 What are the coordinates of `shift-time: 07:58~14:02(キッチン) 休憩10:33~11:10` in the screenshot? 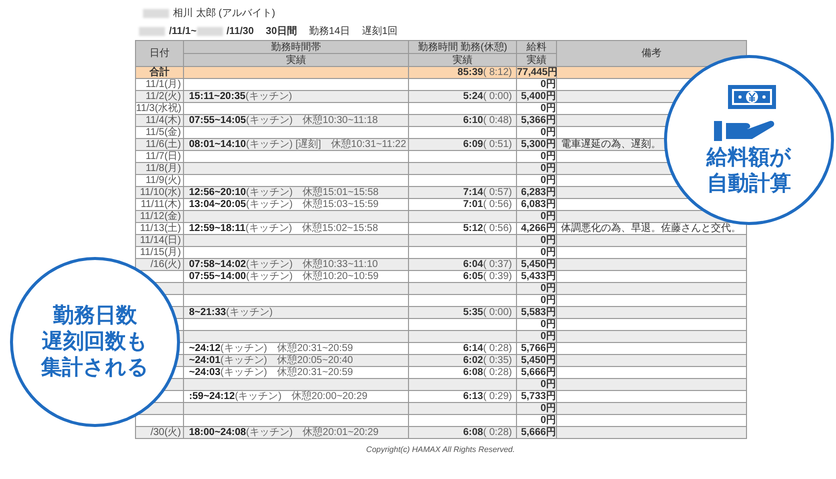 It's located at (283, 264).